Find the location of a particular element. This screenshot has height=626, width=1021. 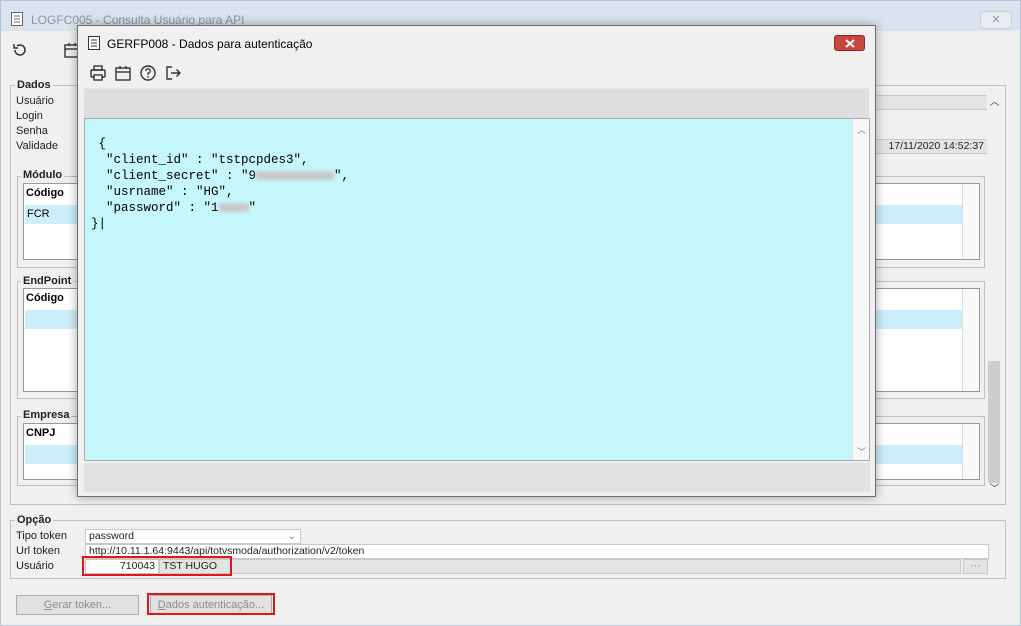

opcao-usuario-label: Usuário is located at coordinates (35, 566).